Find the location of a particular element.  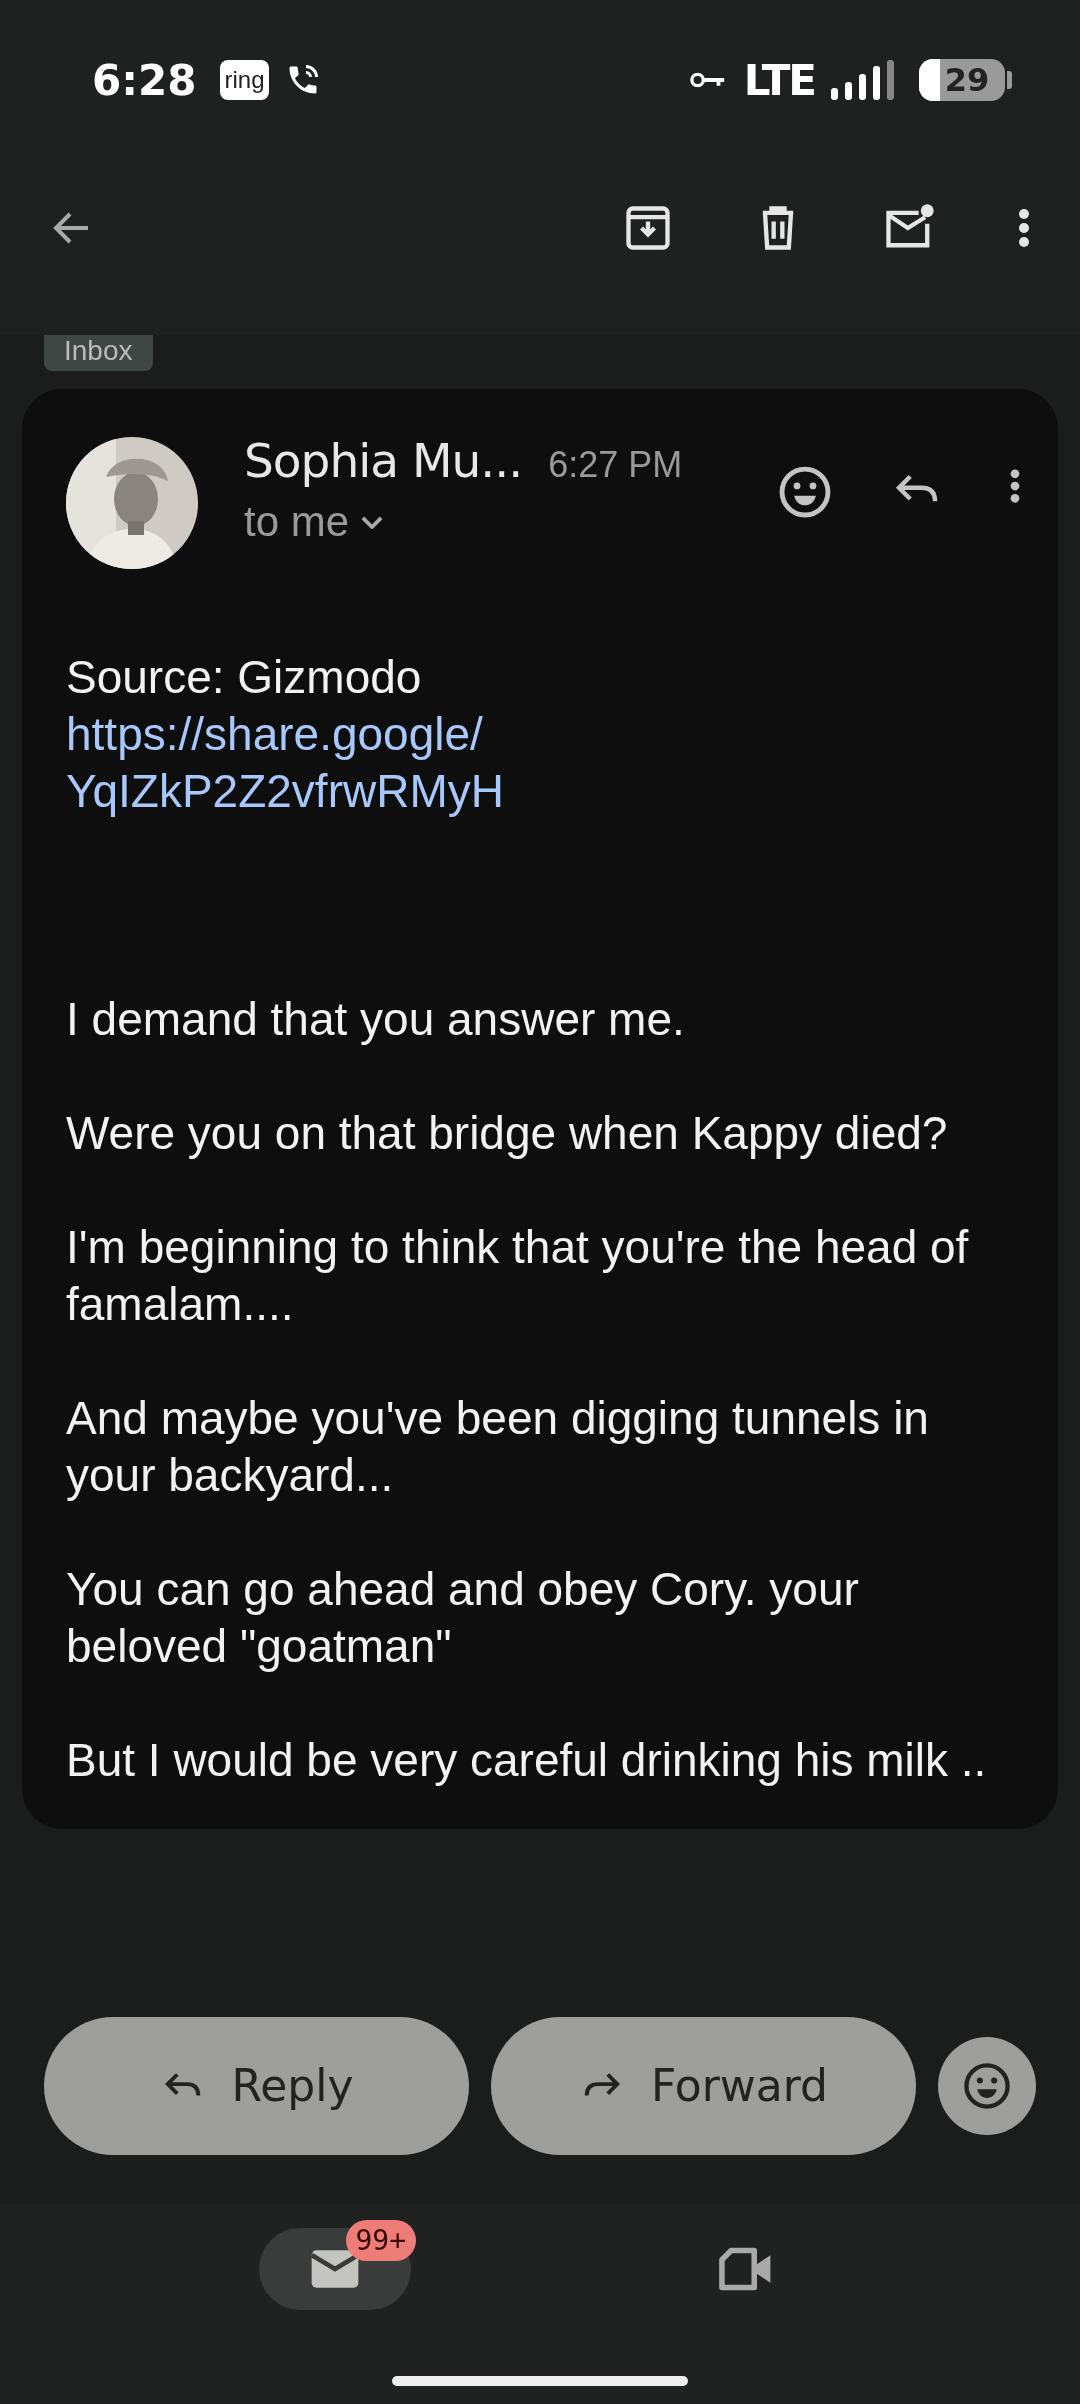

reply-button: Reply is located at coordinates (256, 2085).